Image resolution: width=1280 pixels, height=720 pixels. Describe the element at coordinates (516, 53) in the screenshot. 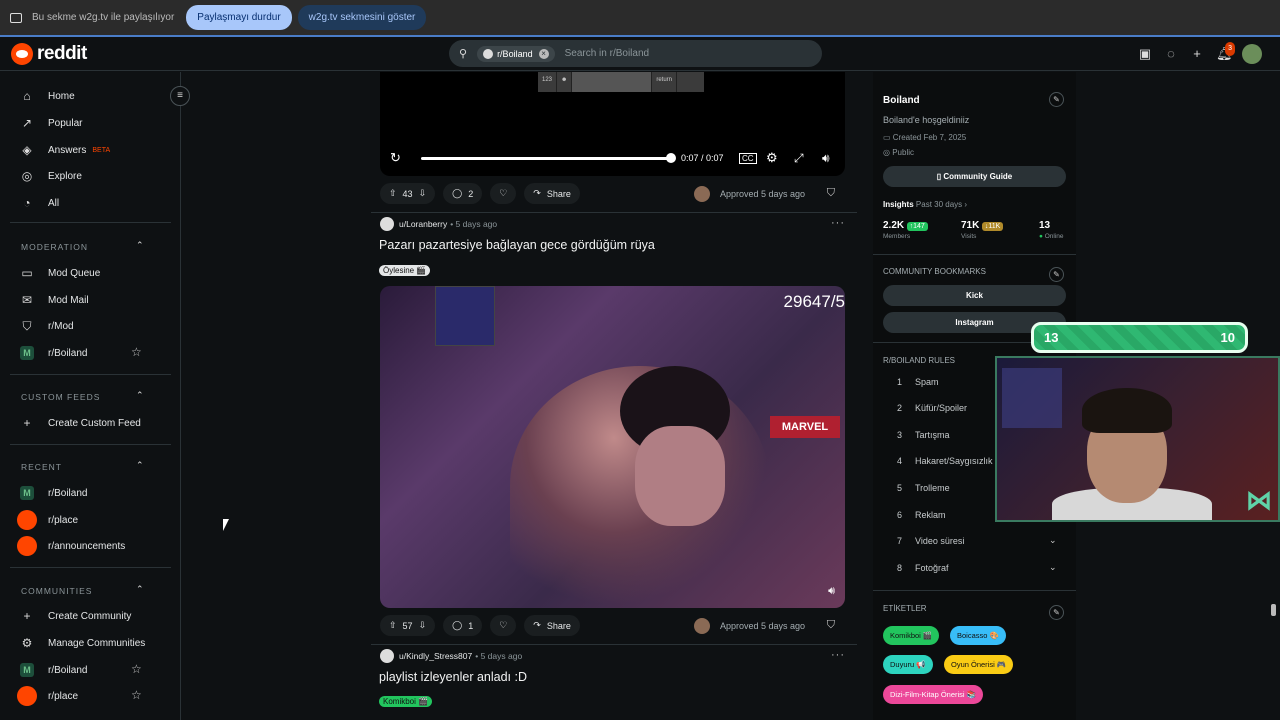

I see `search-scope-chip: r/Boiland ×` at that location.